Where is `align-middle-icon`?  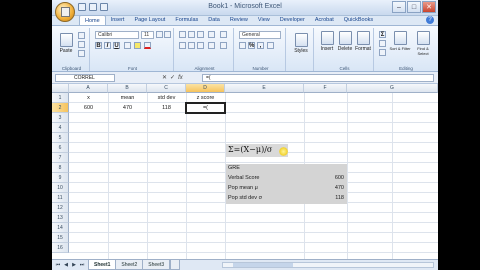
align-middle-icon is located at coordinates (191, 34).